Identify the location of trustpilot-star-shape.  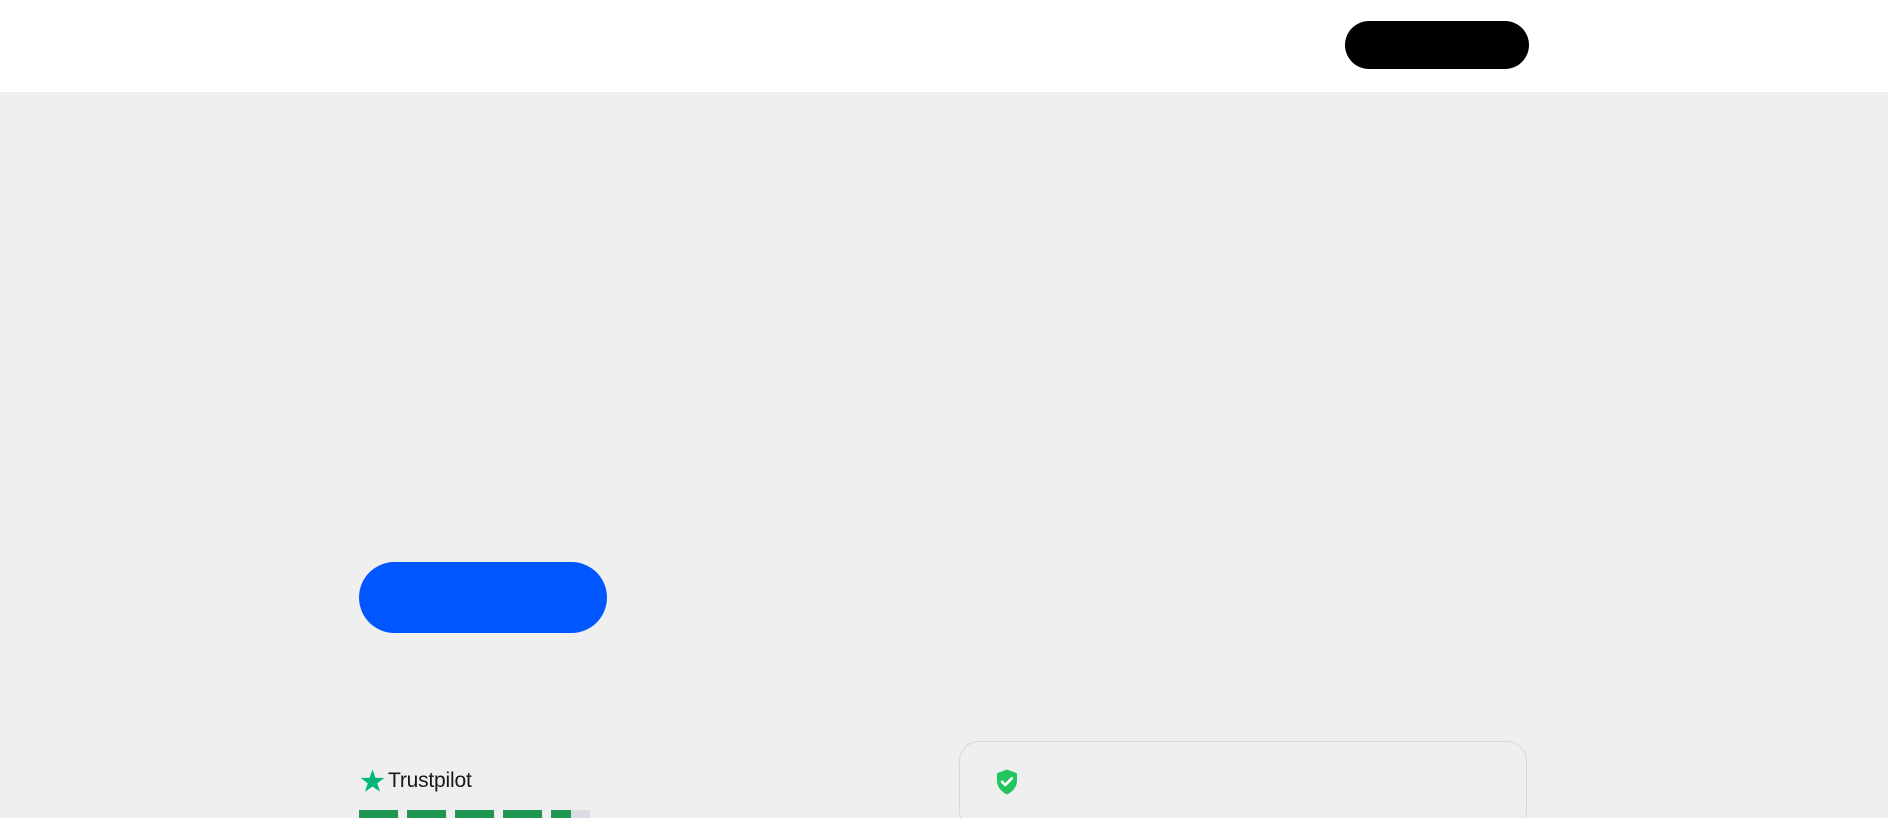
(372, 780).